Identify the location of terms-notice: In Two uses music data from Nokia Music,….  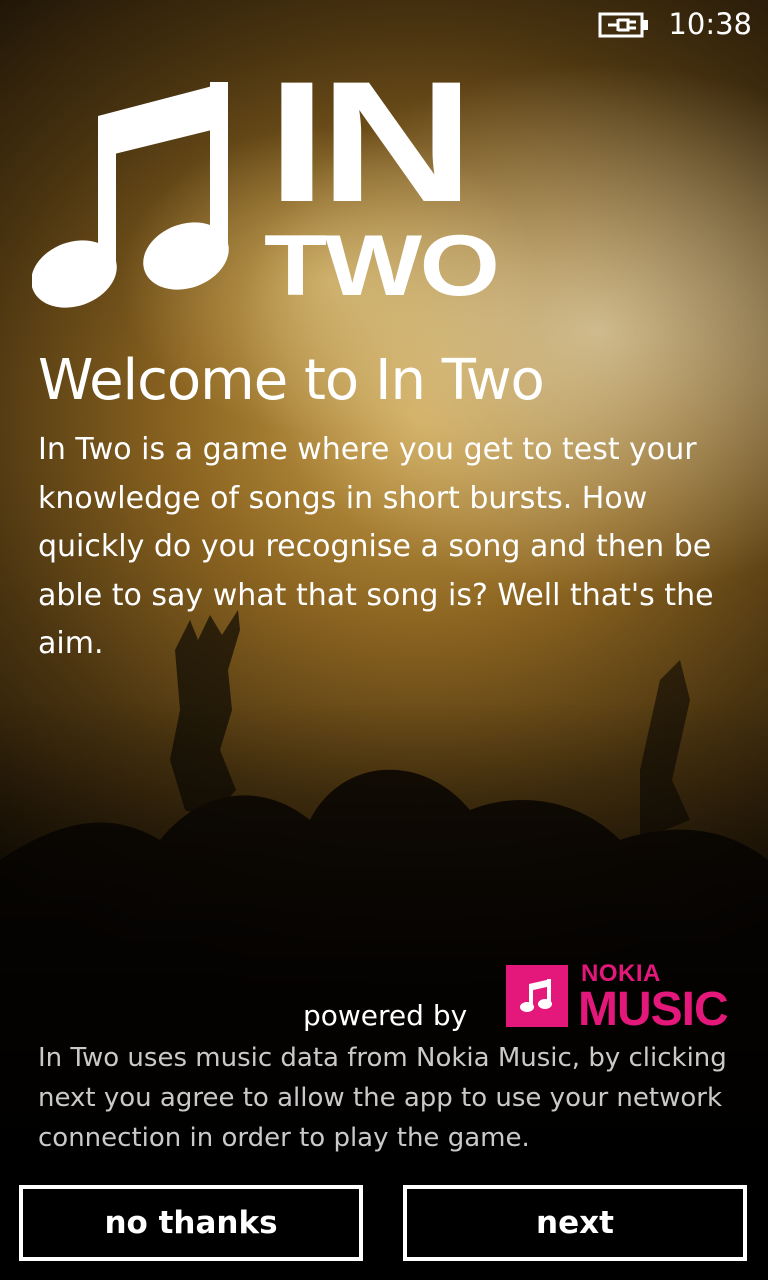
(382, 1098).